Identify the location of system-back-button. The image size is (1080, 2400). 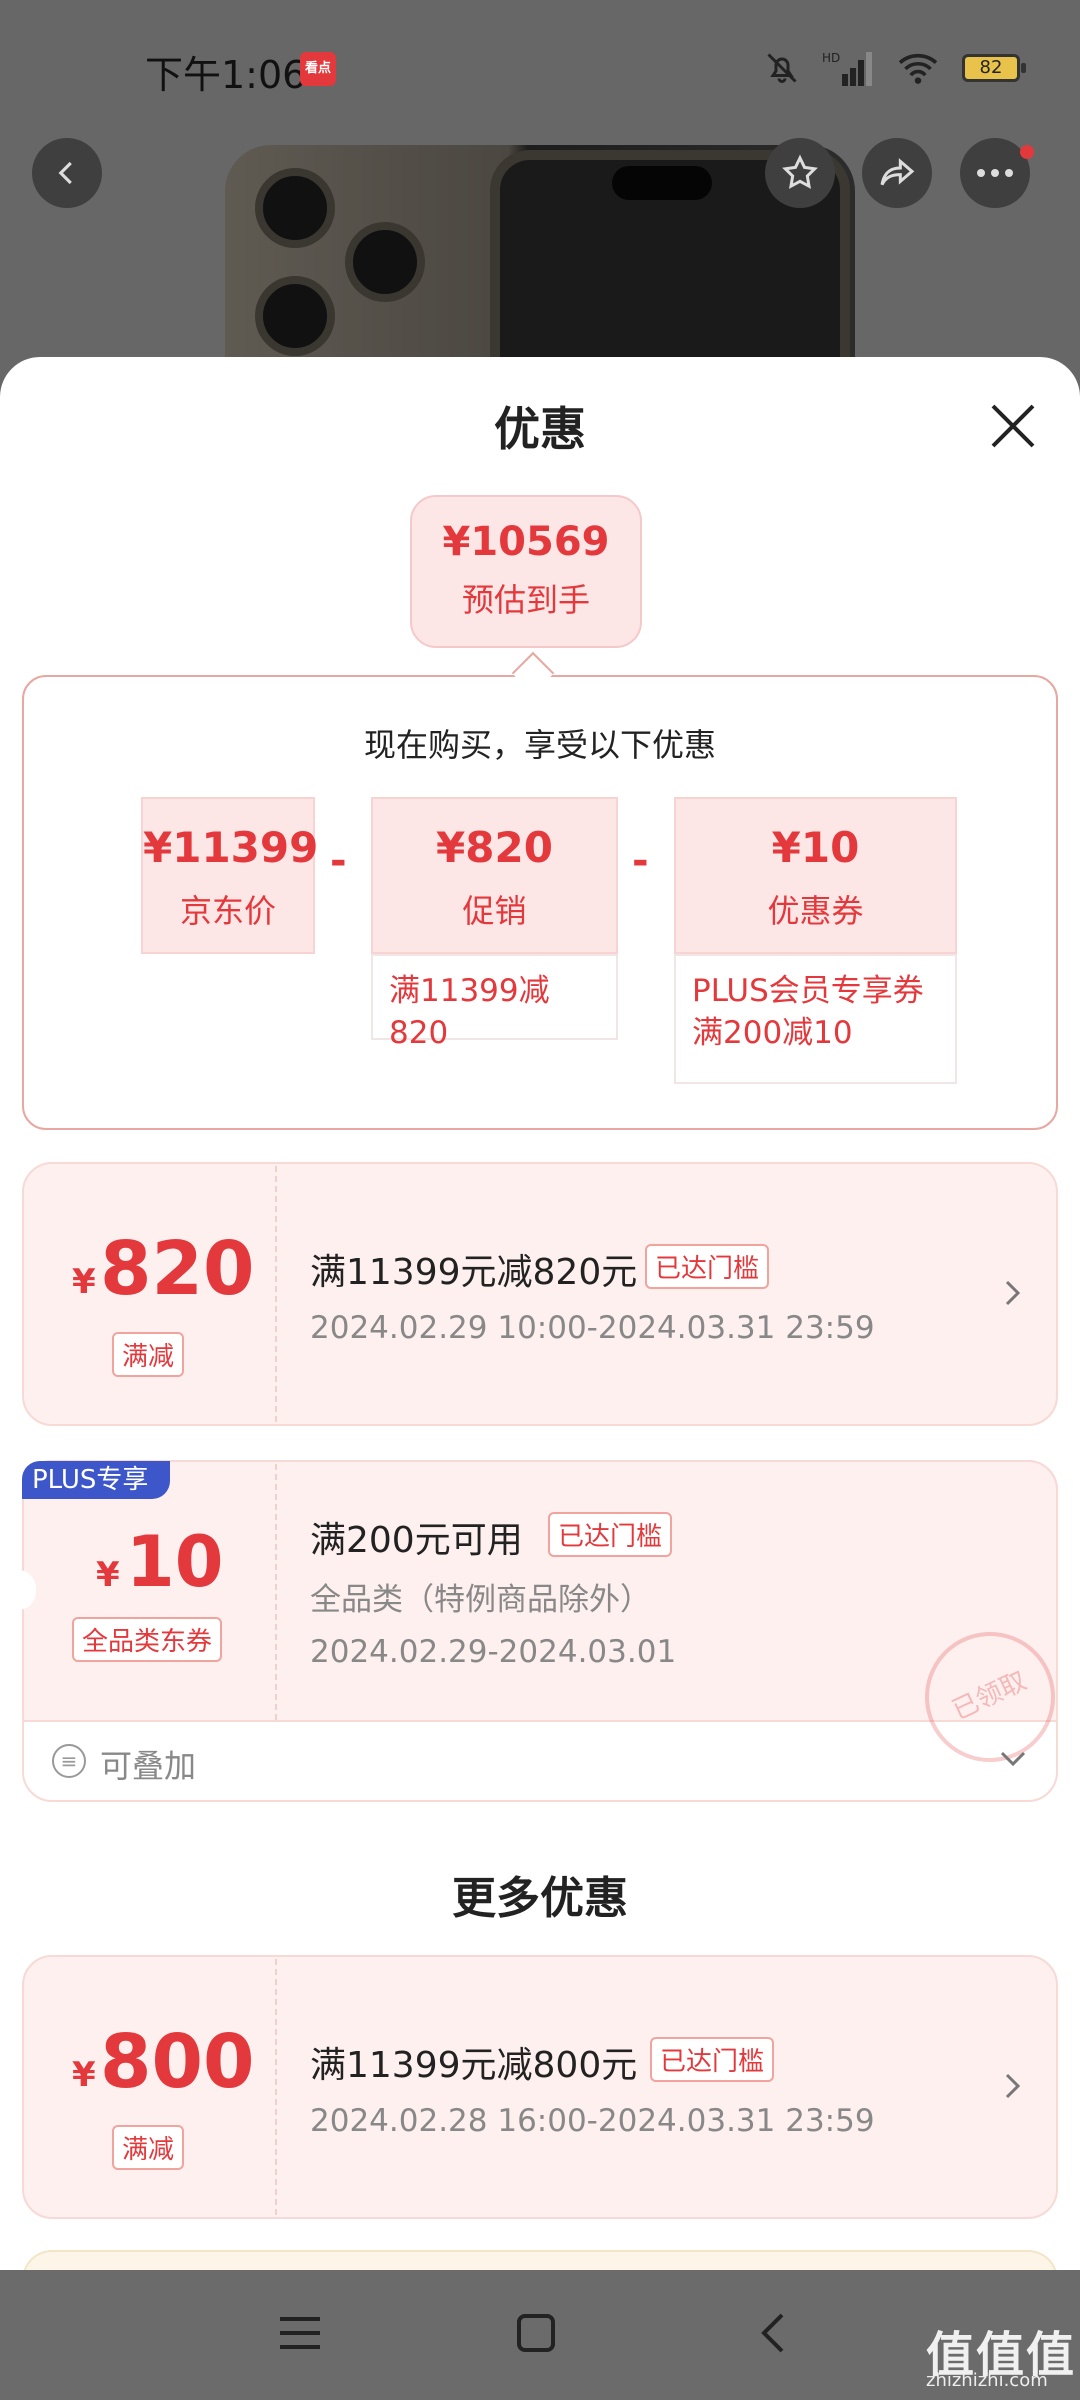
(773, 2335).